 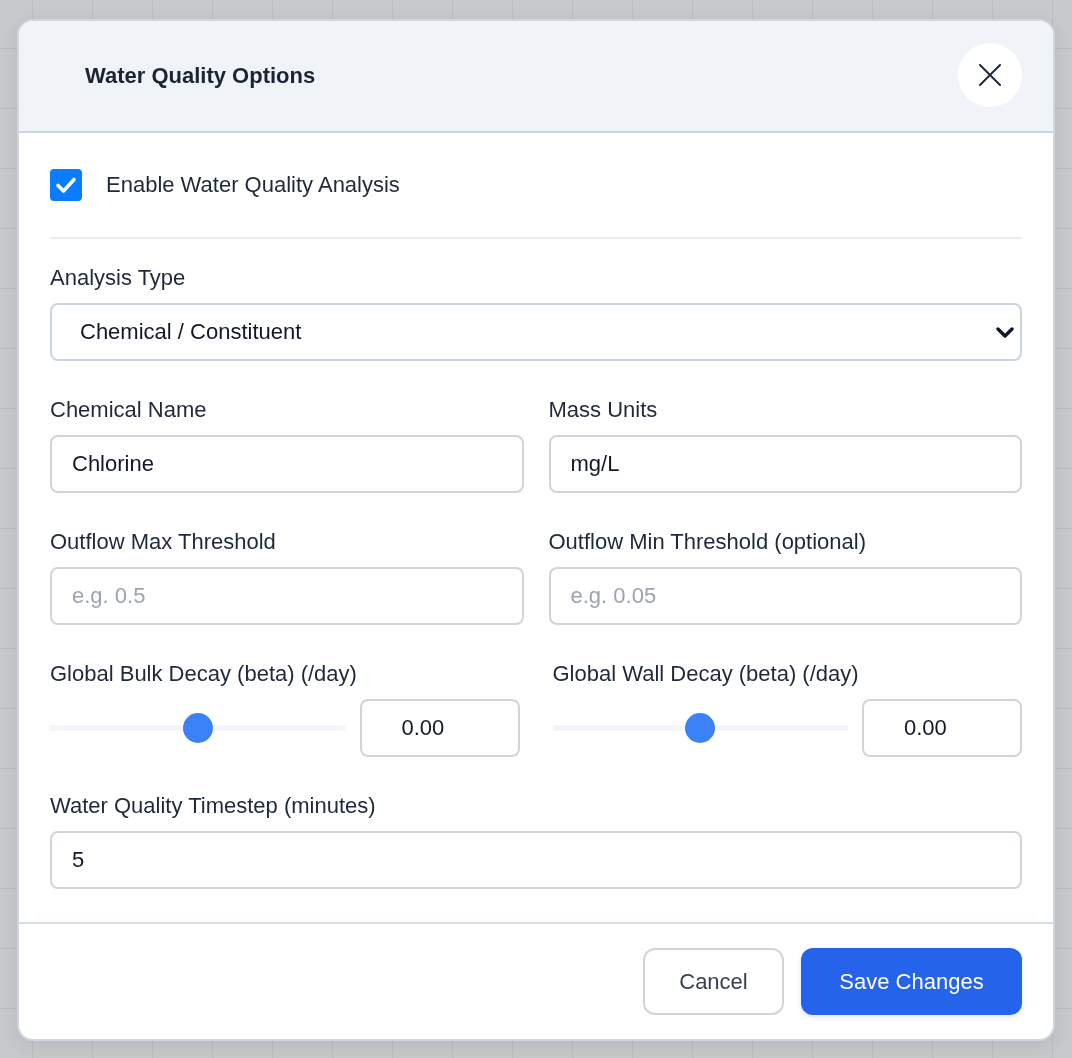 What do you see at coordinates (705, 674) in the screenshot?
I see `field-label: Global Wall Decay (beta) (/day)` at bounding box center [705, 674].